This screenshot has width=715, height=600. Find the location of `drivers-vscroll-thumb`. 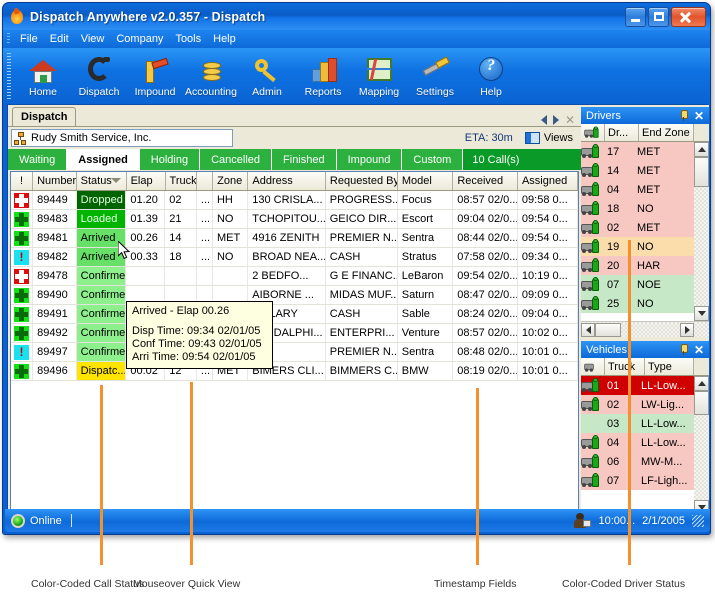

drivers-vscroll-thumb is located at coordinates (701, 172).